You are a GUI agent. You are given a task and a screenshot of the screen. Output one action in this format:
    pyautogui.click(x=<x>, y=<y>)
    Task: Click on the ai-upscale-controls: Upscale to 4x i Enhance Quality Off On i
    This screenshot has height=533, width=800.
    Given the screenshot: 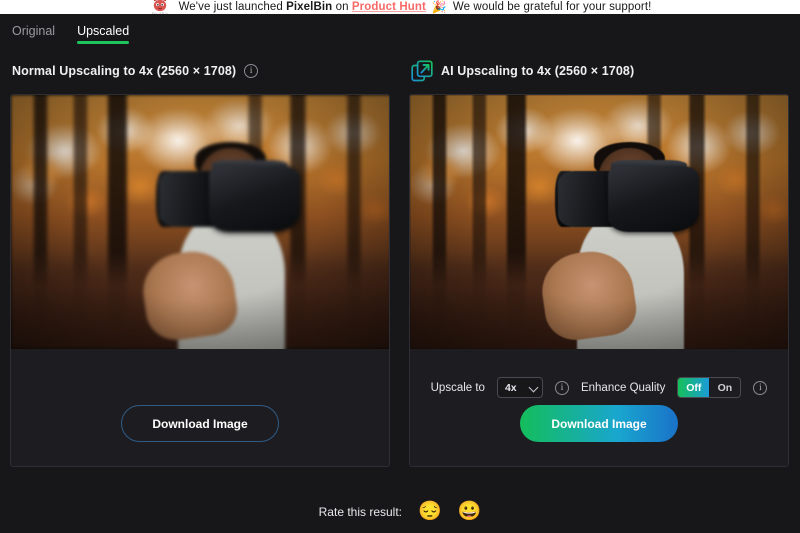 What is the action you would take?
    pyautogui.click(x=599, y=387)
    